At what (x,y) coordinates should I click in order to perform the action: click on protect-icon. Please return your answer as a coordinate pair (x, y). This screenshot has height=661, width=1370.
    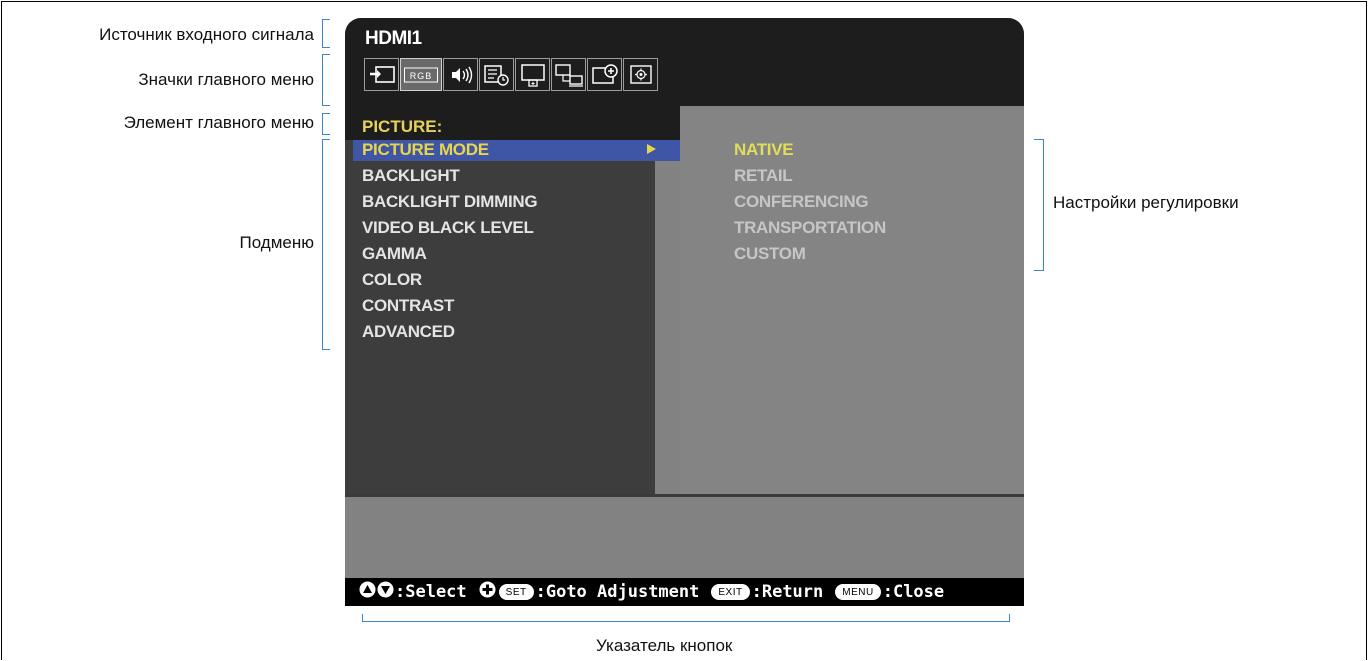
    Looking at the image, I should click on (604, 74).